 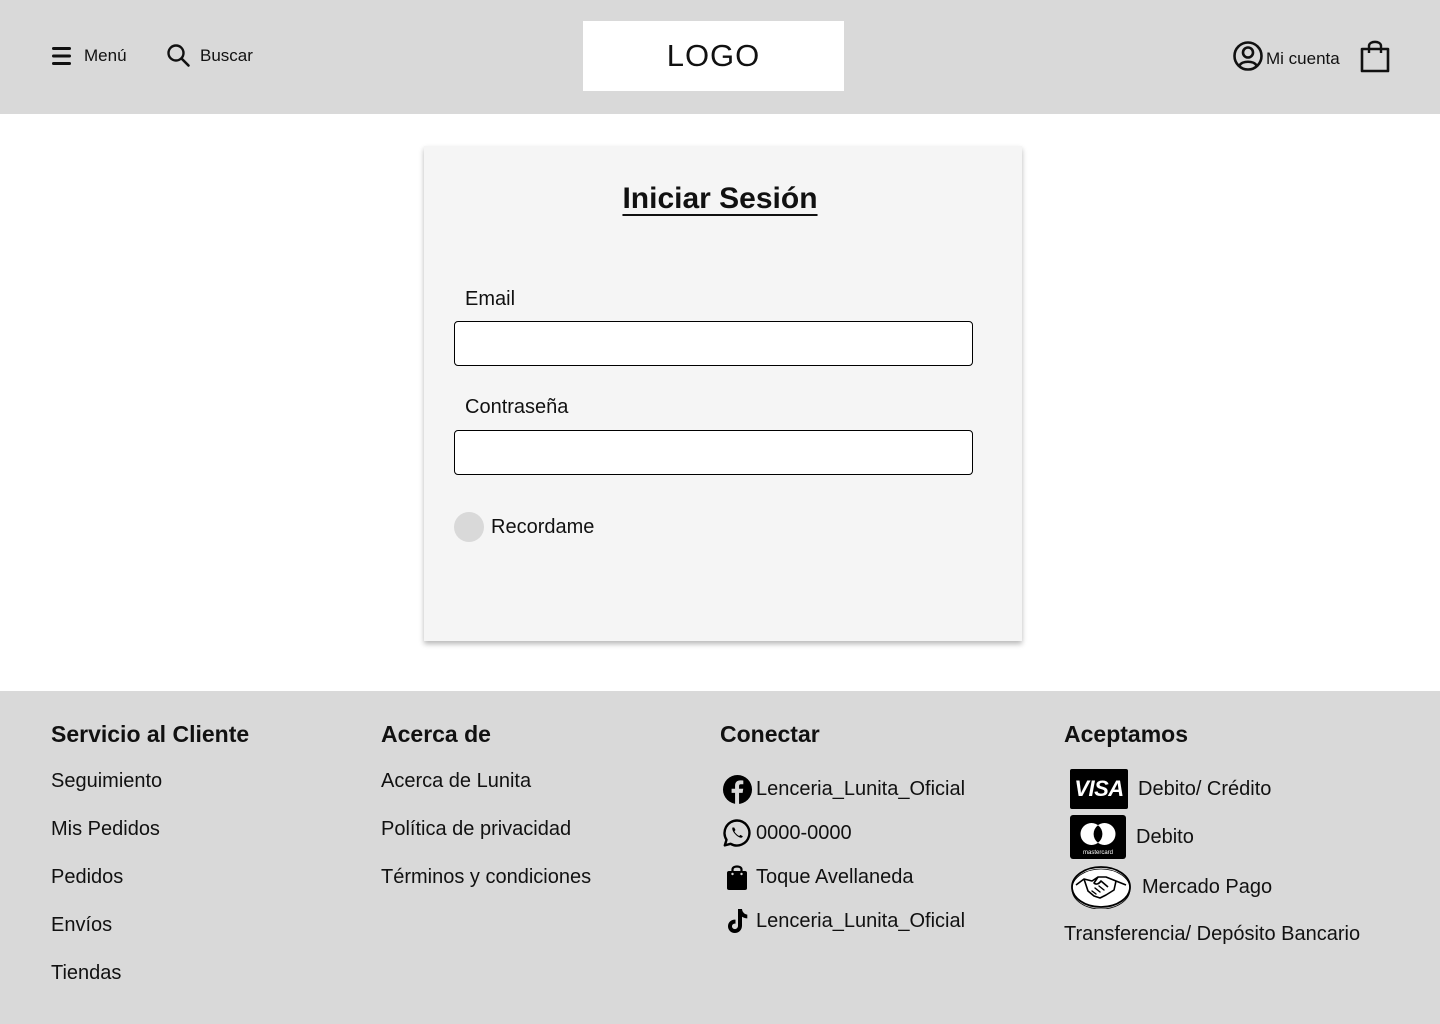 I want to click on search-button: Buscar, so click(x=209, y=56).